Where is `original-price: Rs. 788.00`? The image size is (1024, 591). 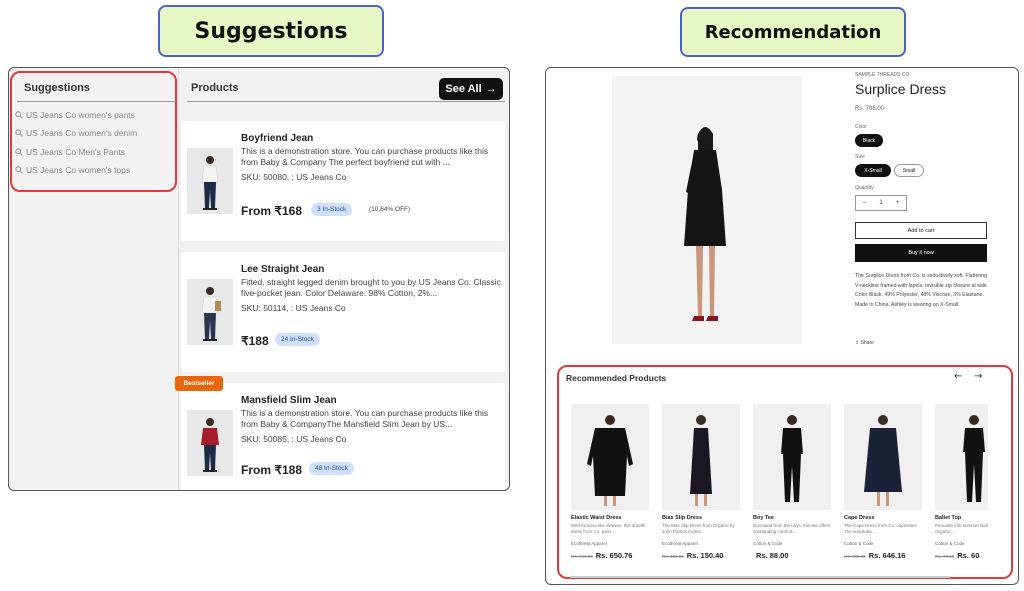 original-price: Rs. 788.00 is located at coordinates (855, 556).